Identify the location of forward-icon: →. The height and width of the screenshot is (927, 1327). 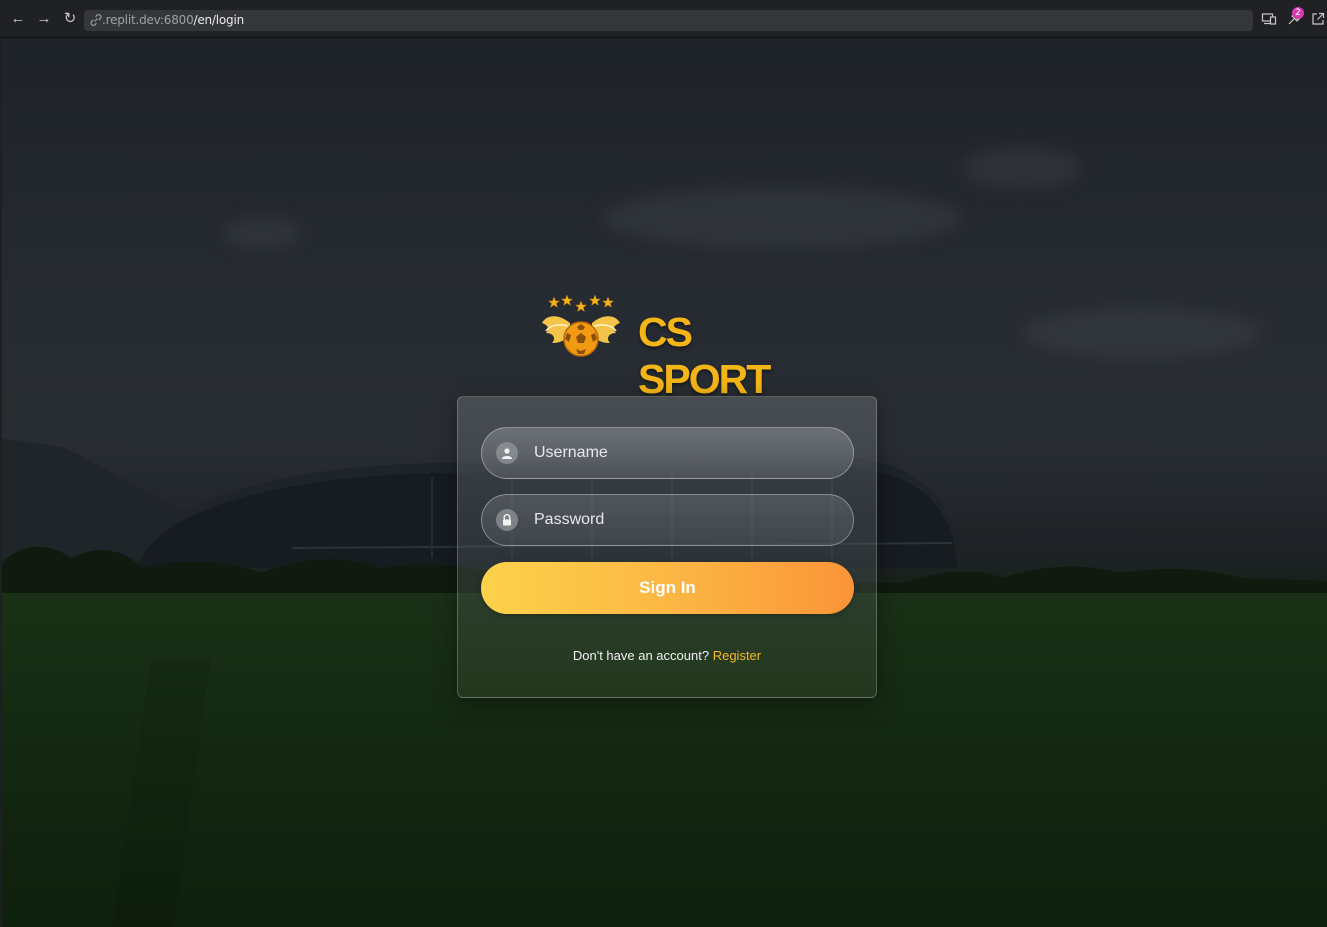
(44, 19).